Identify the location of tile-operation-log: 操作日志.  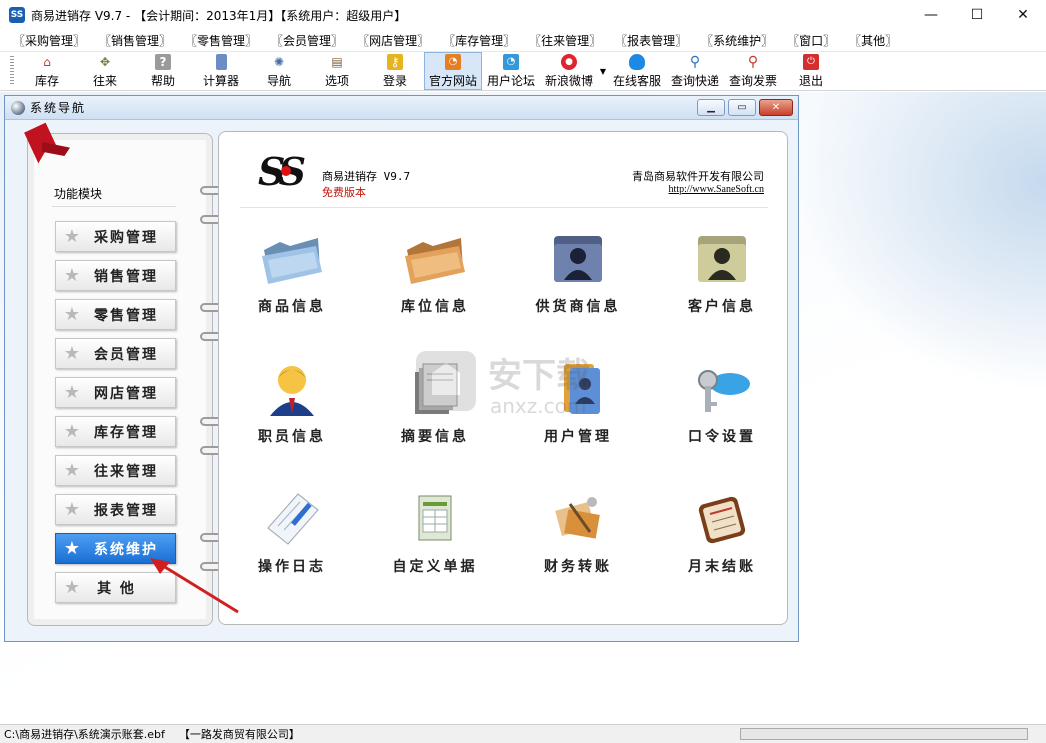
(292, 537).